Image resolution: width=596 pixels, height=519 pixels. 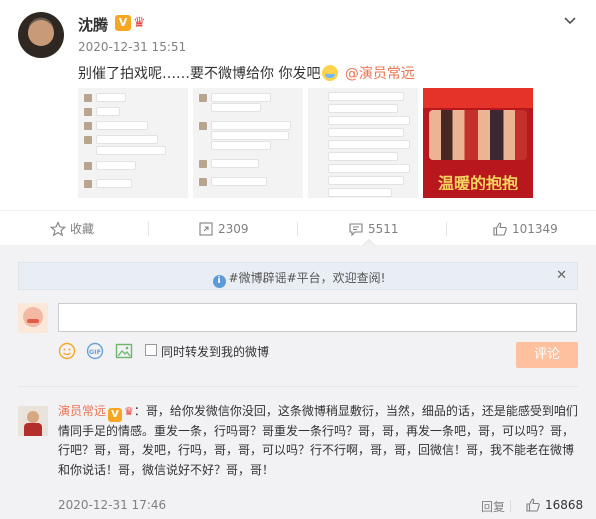 I want to click on info-icon: i, so click(x=219, y=281).